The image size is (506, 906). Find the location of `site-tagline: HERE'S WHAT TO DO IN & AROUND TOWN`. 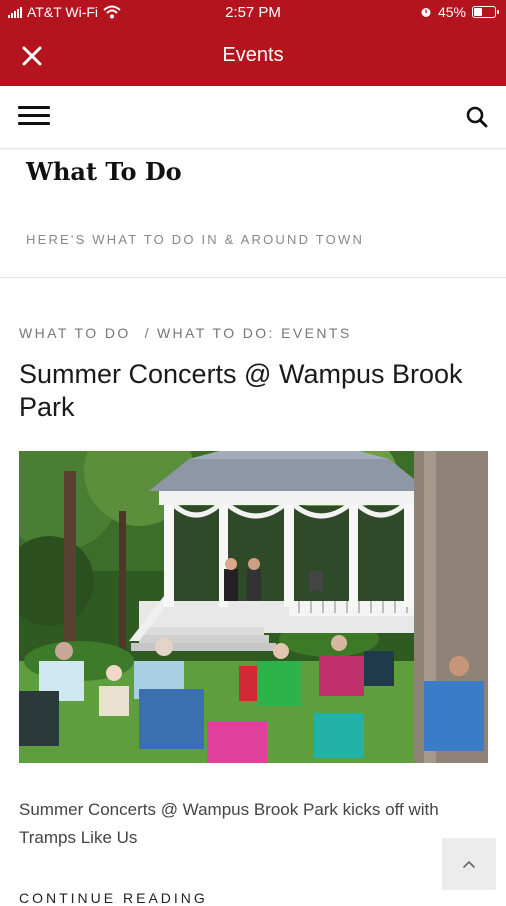

site-tagline: HERE'S WHAT TO DO IN & AROUND TOWN is located at coordinates (195, 239).